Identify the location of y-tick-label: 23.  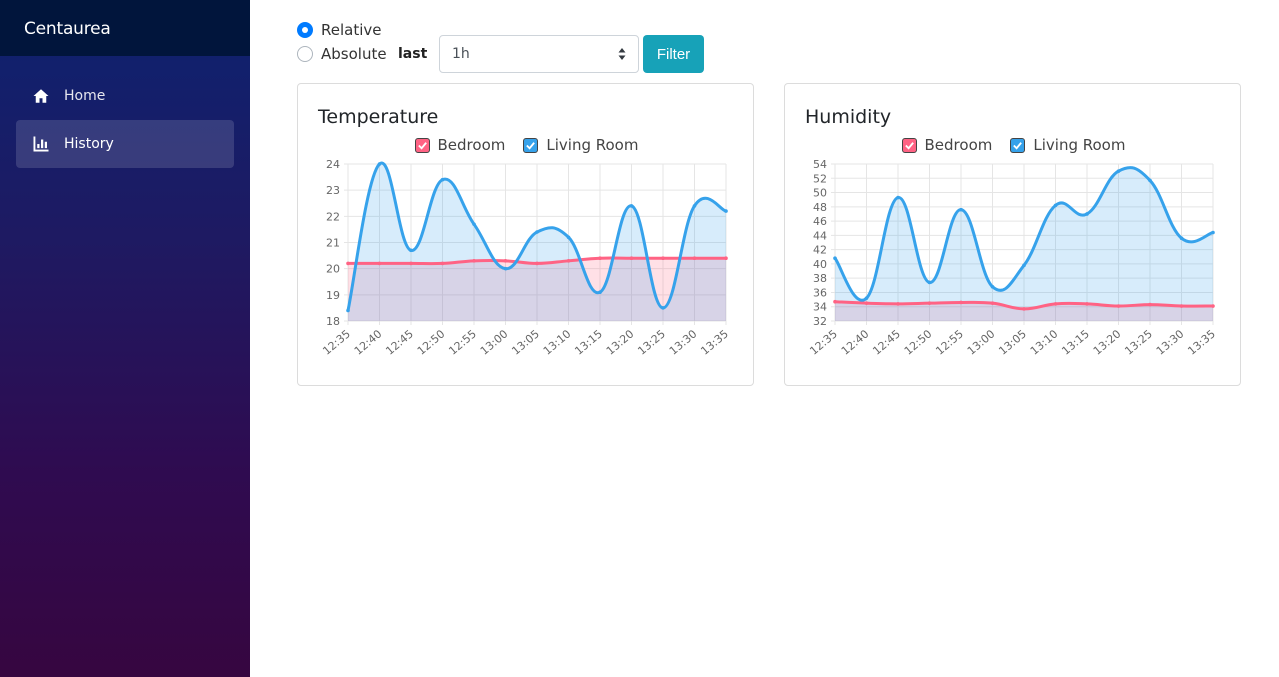
(333, 190).